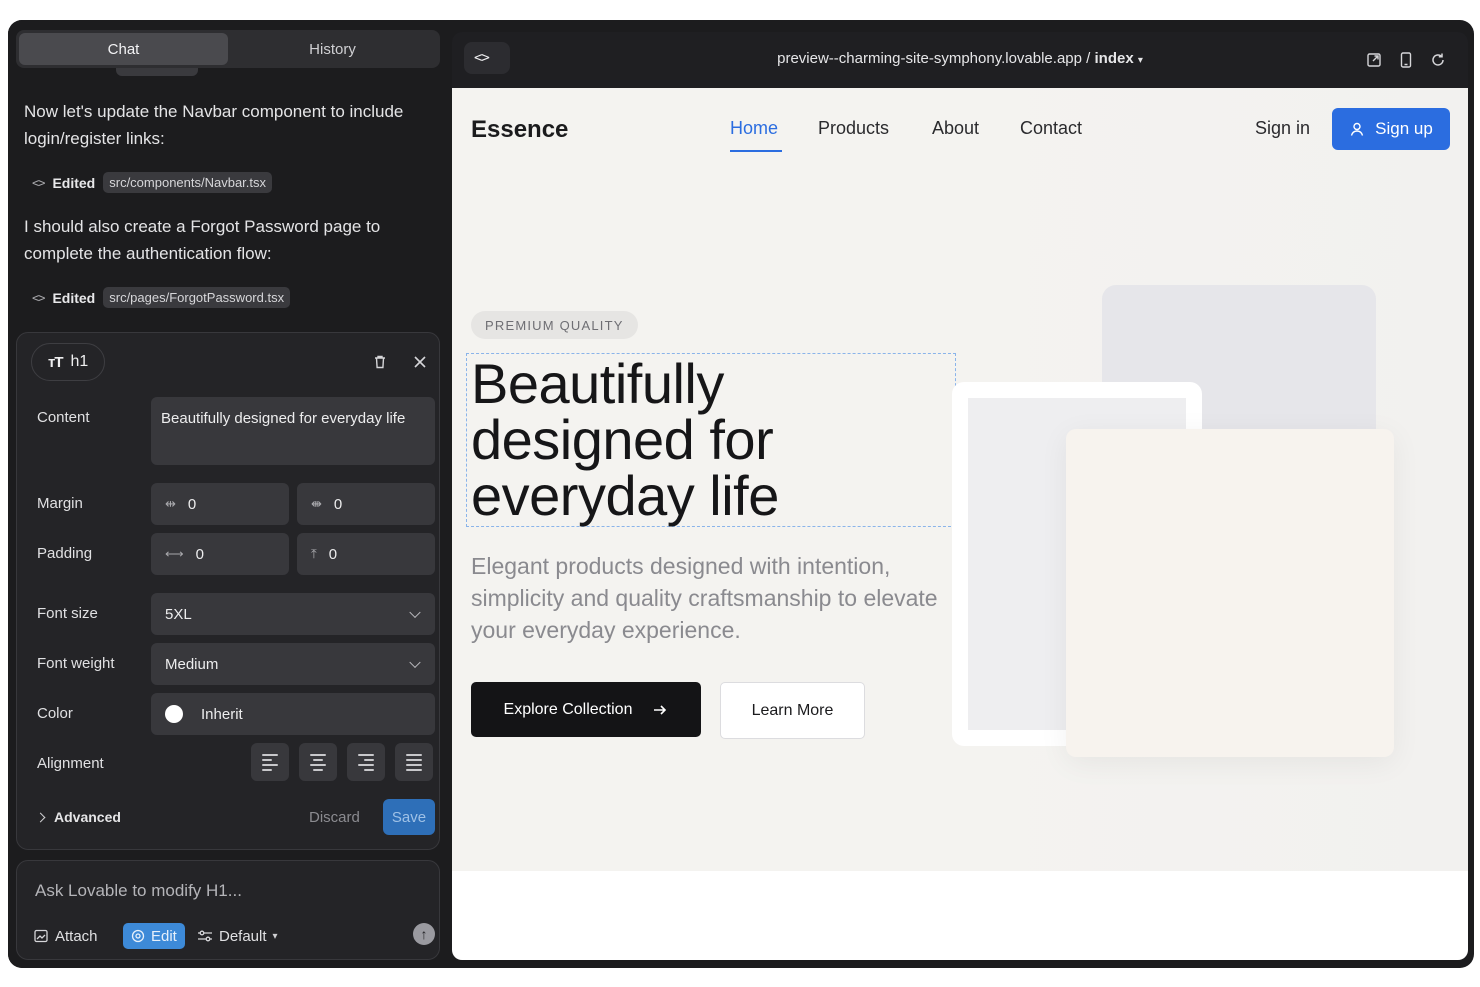 This screenshot has height=987, width=1480. What do you see at coordinates (318, 762) in the screenshot?
I see `align-center-button` at bounding box center [318, 762].